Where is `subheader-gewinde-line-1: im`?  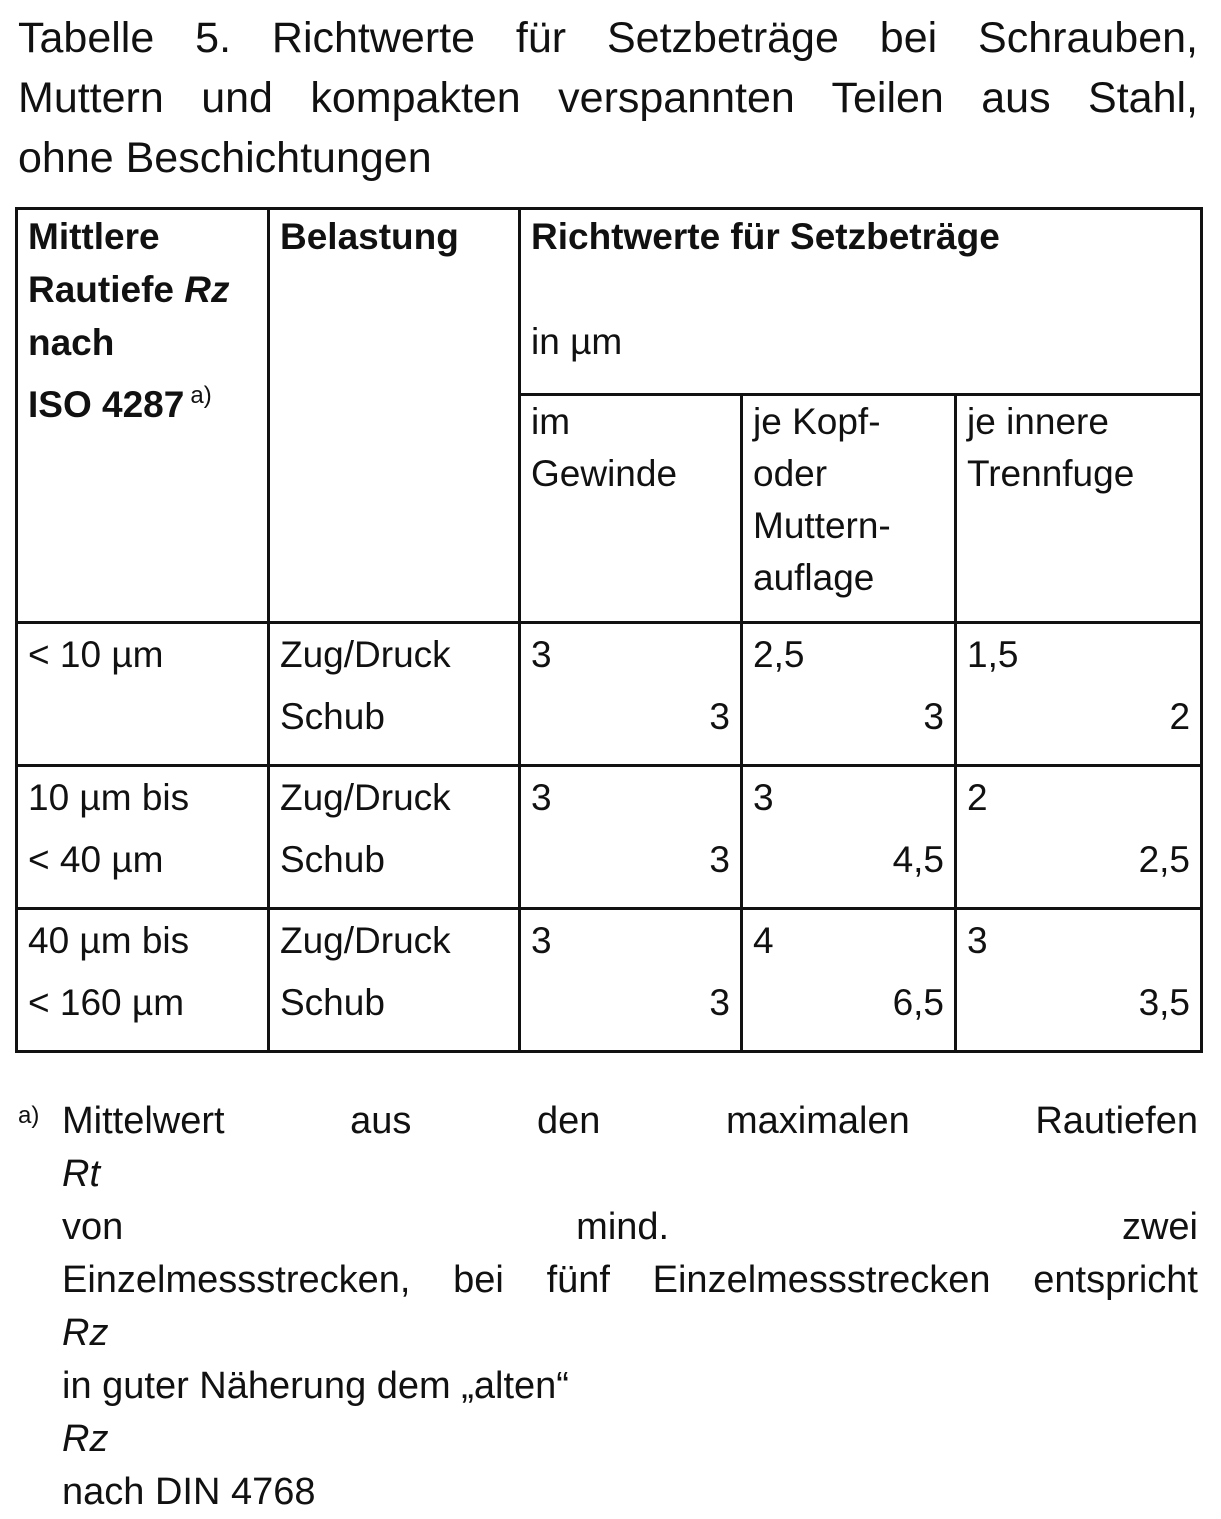
subheader-gewinde-line-1: im is located at coordinates (551, 421).